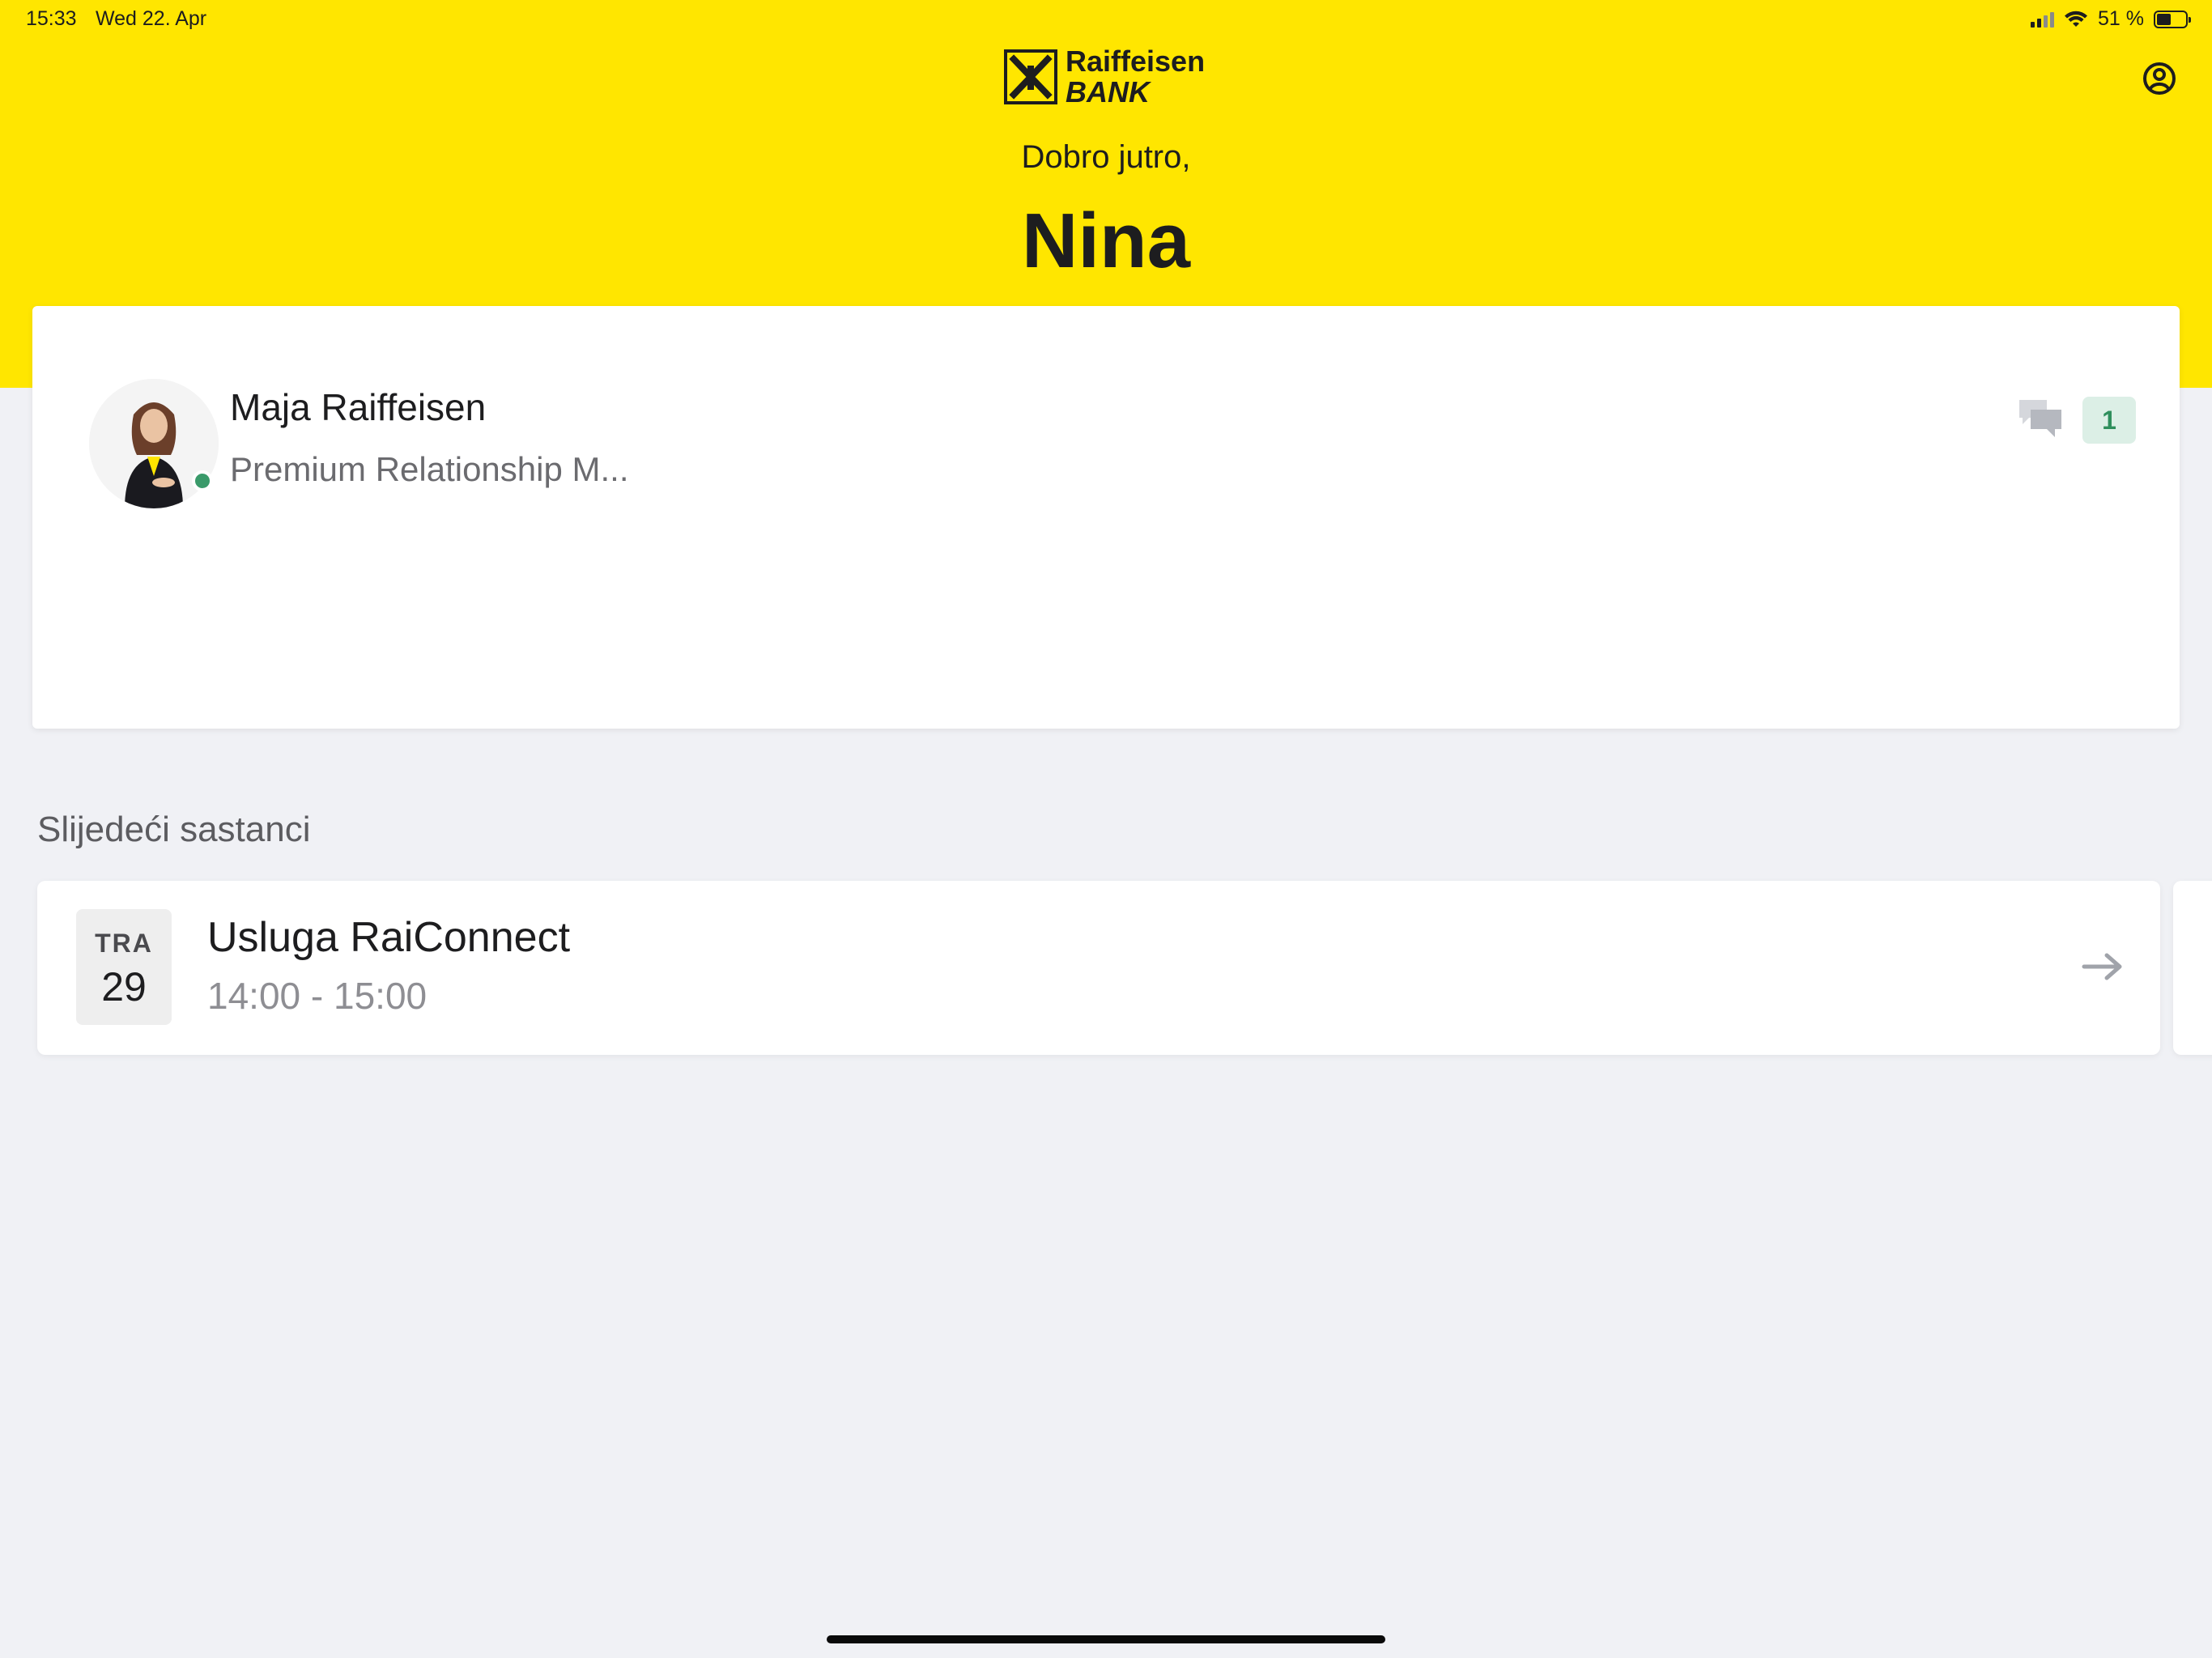 The height and width of the screenshot is (1658, 2212). I want to click on profile-button, so click(2159, 79).